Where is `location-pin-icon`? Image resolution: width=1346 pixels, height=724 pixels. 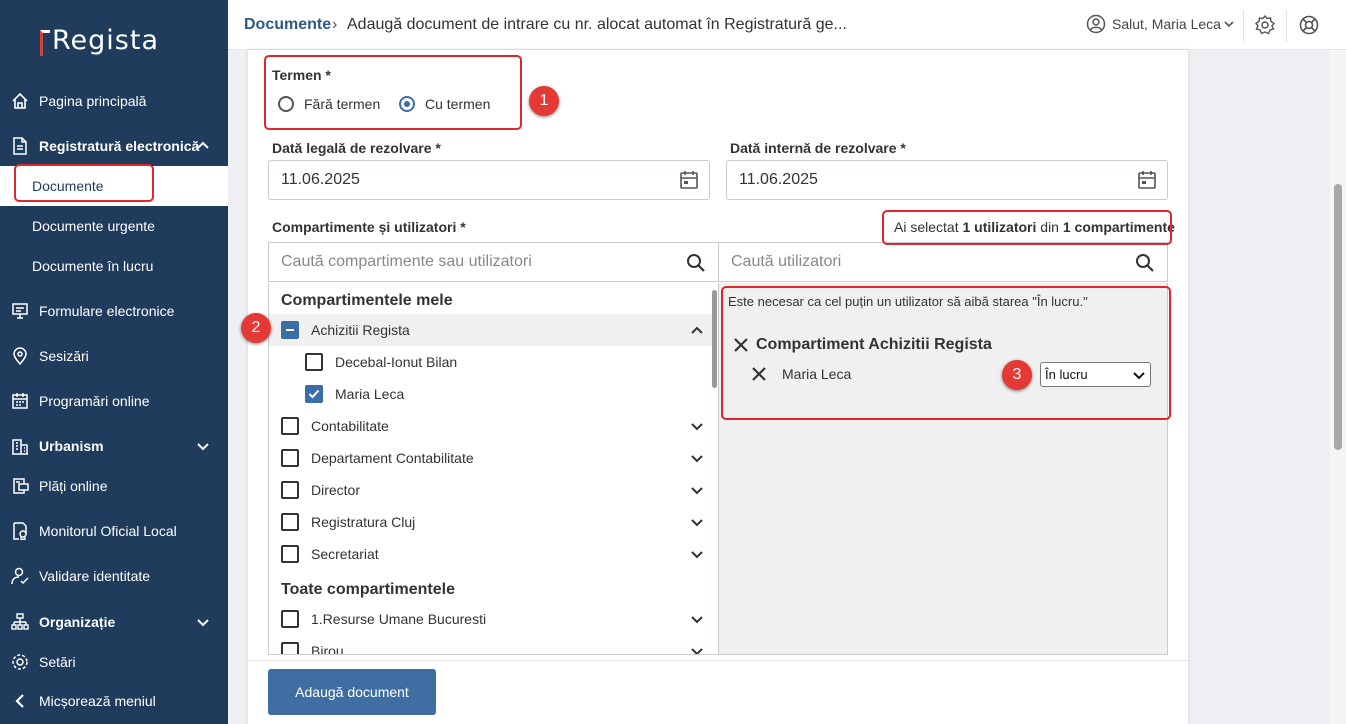 location-pin-icon is located at coordinates (20, 356).